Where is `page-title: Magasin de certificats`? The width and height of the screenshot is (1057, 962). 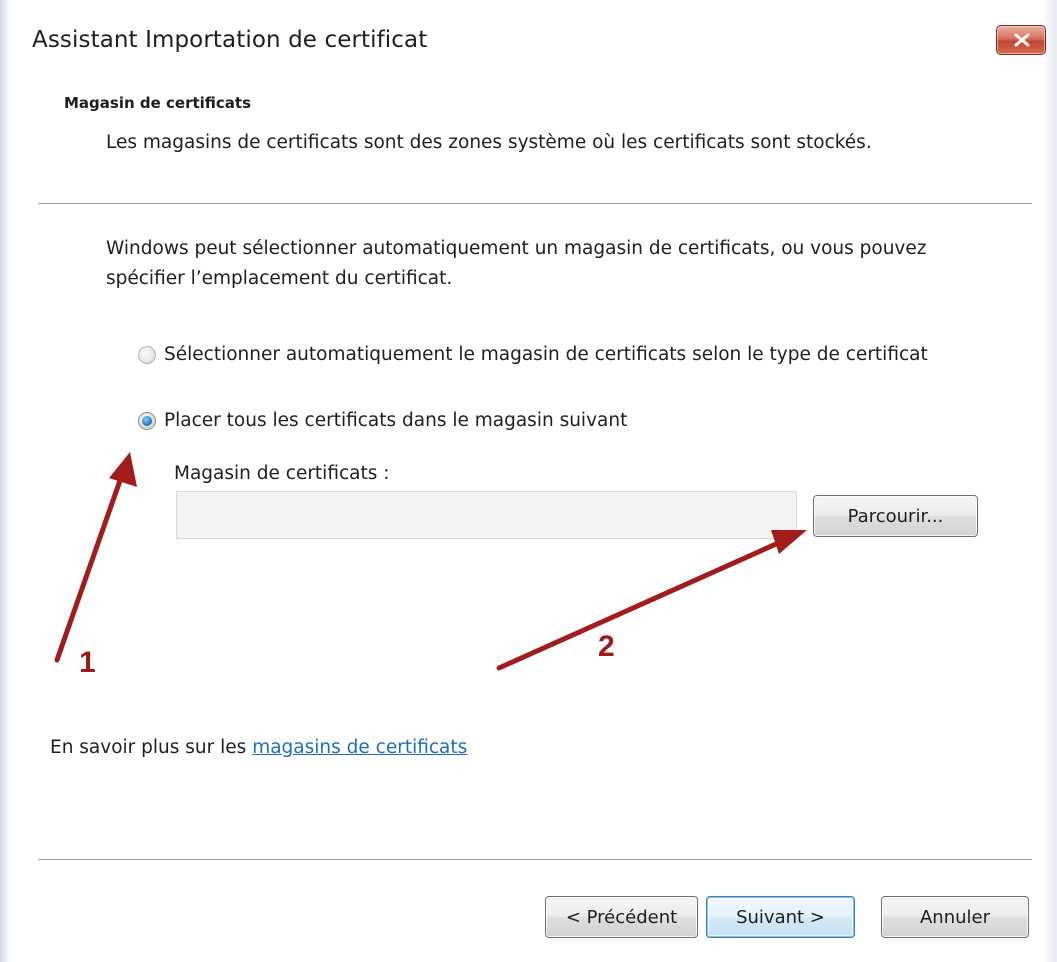 page-title: Magasin de certificats is located at coordinates (158, 103).